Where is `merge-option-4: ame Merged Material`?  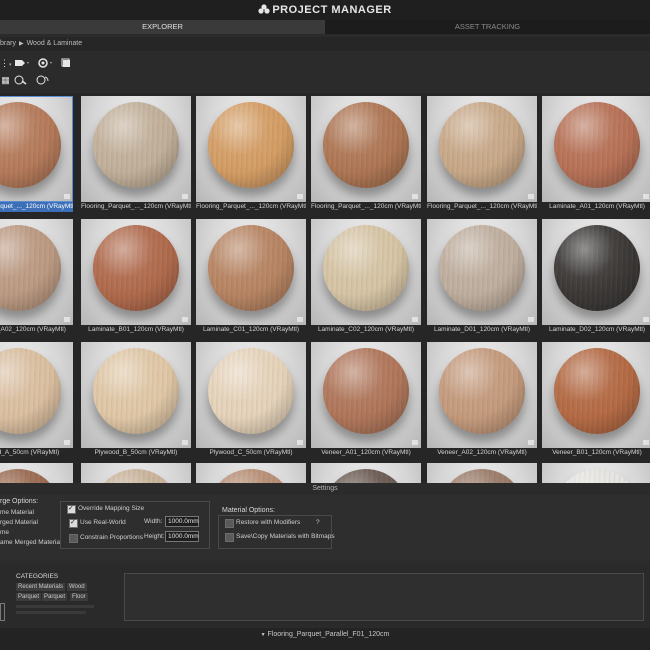 merge-option-4: ame Merged Material is located at coordinates (30, 542).